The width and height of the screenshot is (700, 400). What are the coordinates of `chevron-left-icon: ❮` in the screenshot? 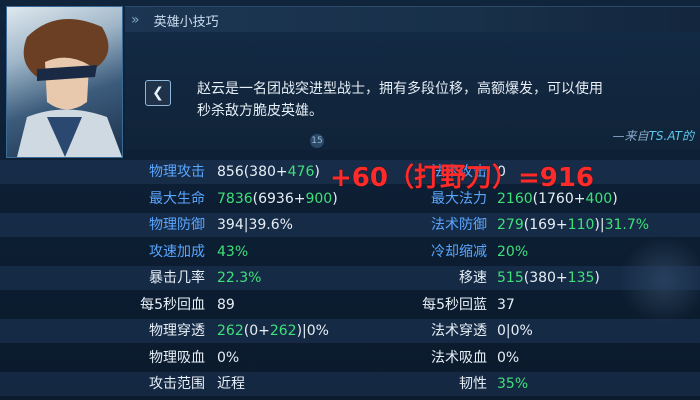 It's located at (158, 93).